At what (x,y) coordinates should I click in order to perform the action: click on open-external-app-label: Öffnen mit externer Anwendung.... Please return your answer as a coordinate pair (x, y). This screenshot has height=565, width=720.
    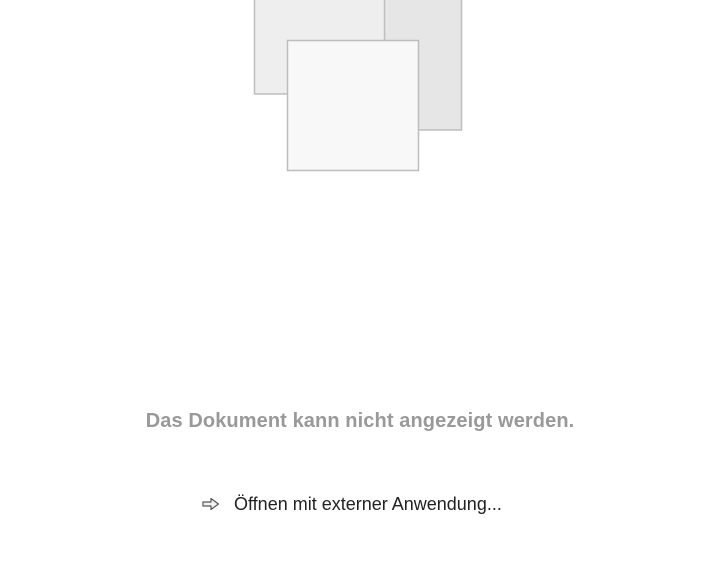
    Looking at the image, I should click on (368, 503).